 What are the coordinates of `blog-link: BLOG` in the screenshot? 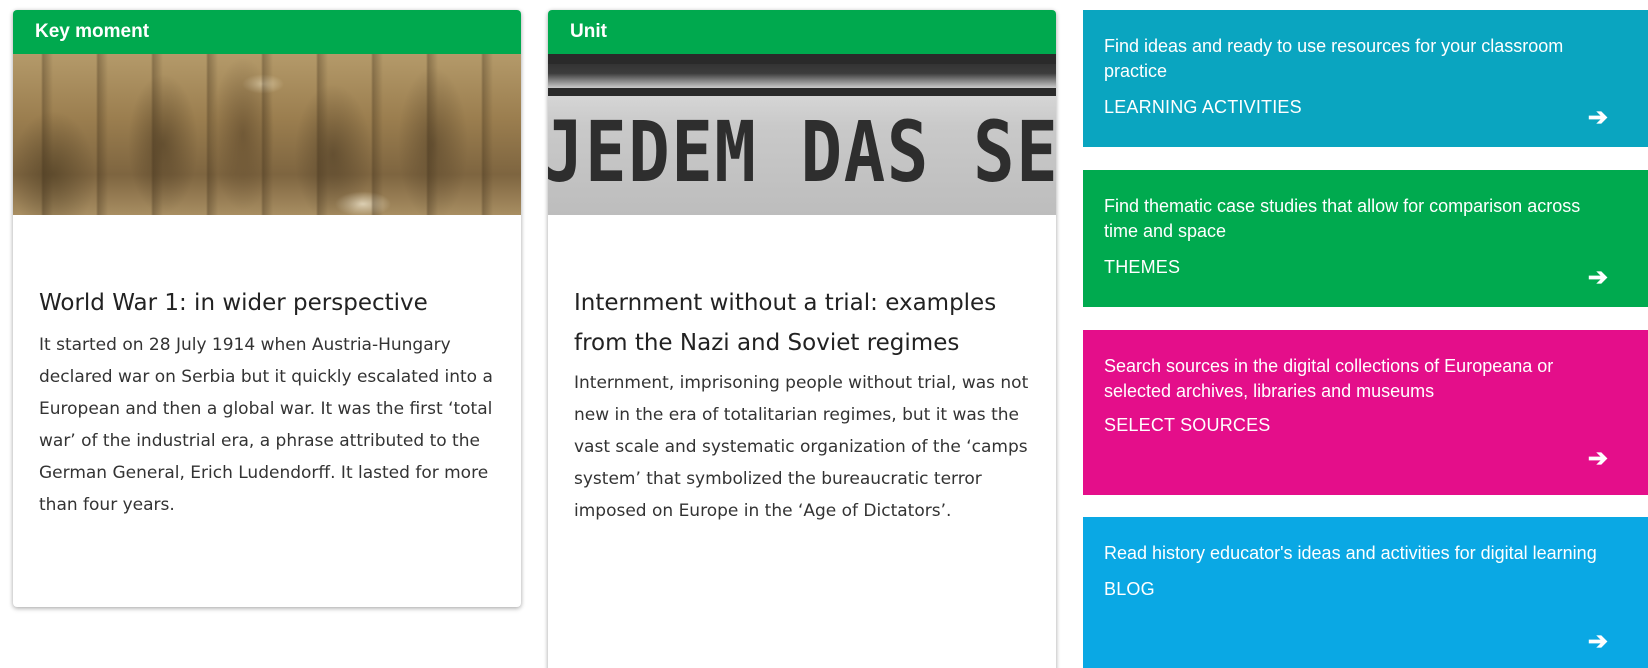 It's located at (1358, 589).